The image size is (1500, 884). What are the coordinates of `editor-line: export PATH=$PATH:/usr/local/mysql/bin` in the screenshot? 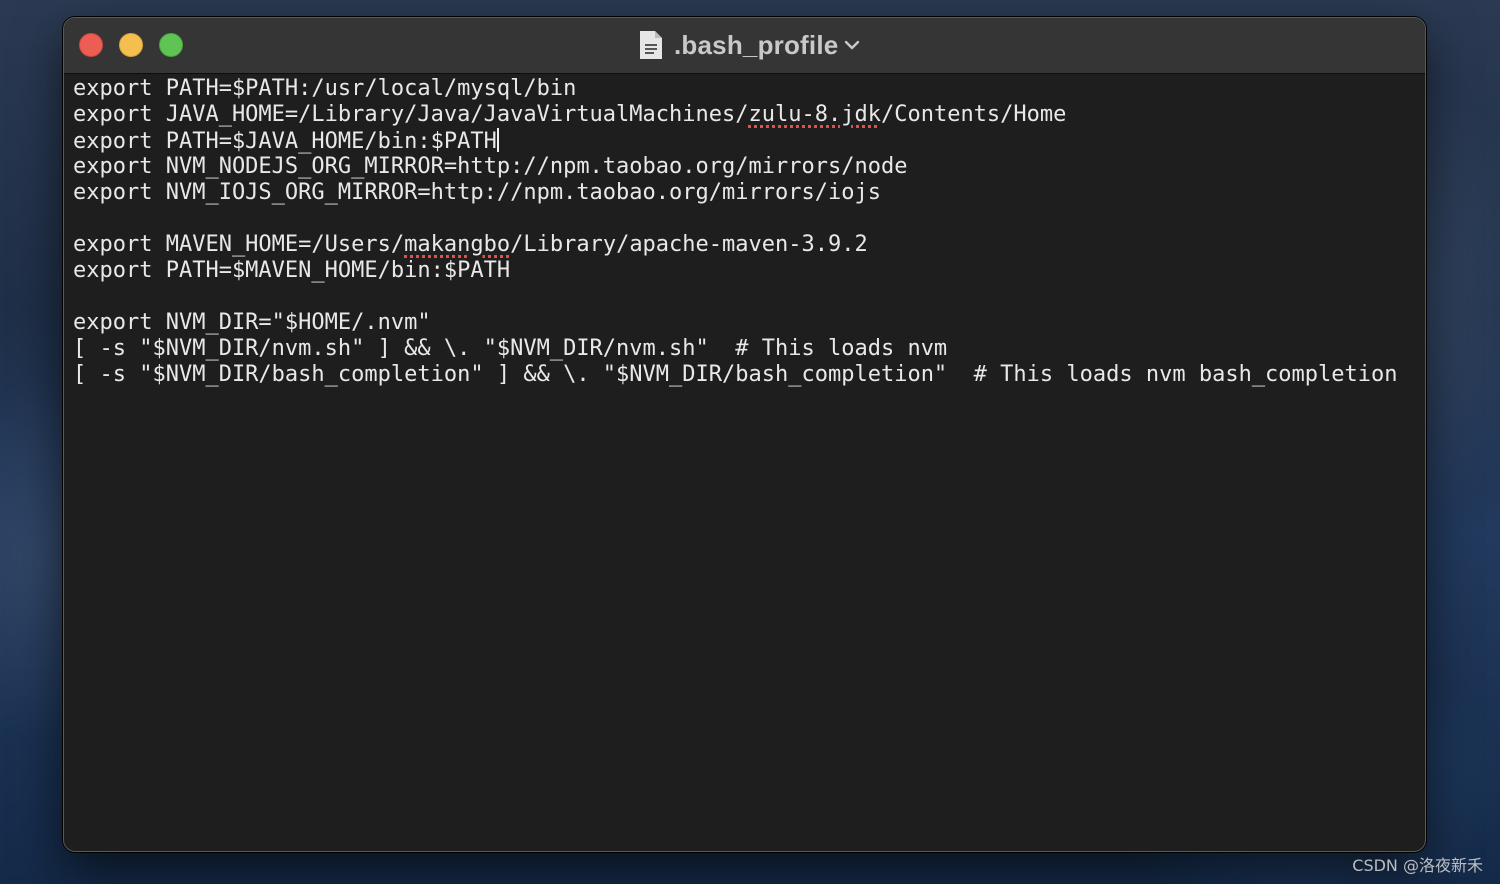 It's located at (744, 89).